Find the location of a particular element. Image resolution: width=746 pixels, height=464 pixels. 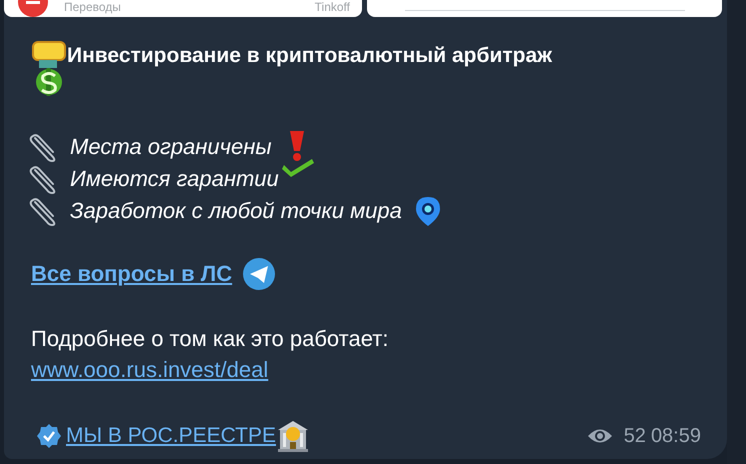

message-title: Инвестирование в криптовалютный арбитраж is located at coordinates (309, 56).